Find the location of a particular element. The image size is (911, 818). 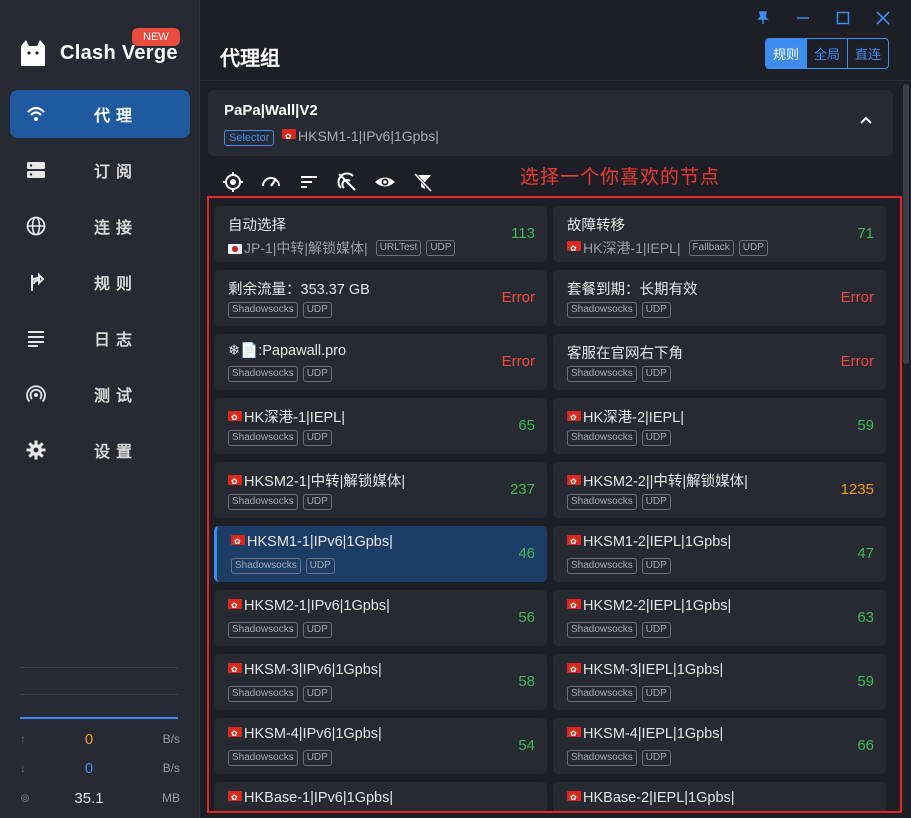

proxy-card: HK深港-1|IEPL| ShadowsocksUDP 65 is located at coordinates (380, 426).